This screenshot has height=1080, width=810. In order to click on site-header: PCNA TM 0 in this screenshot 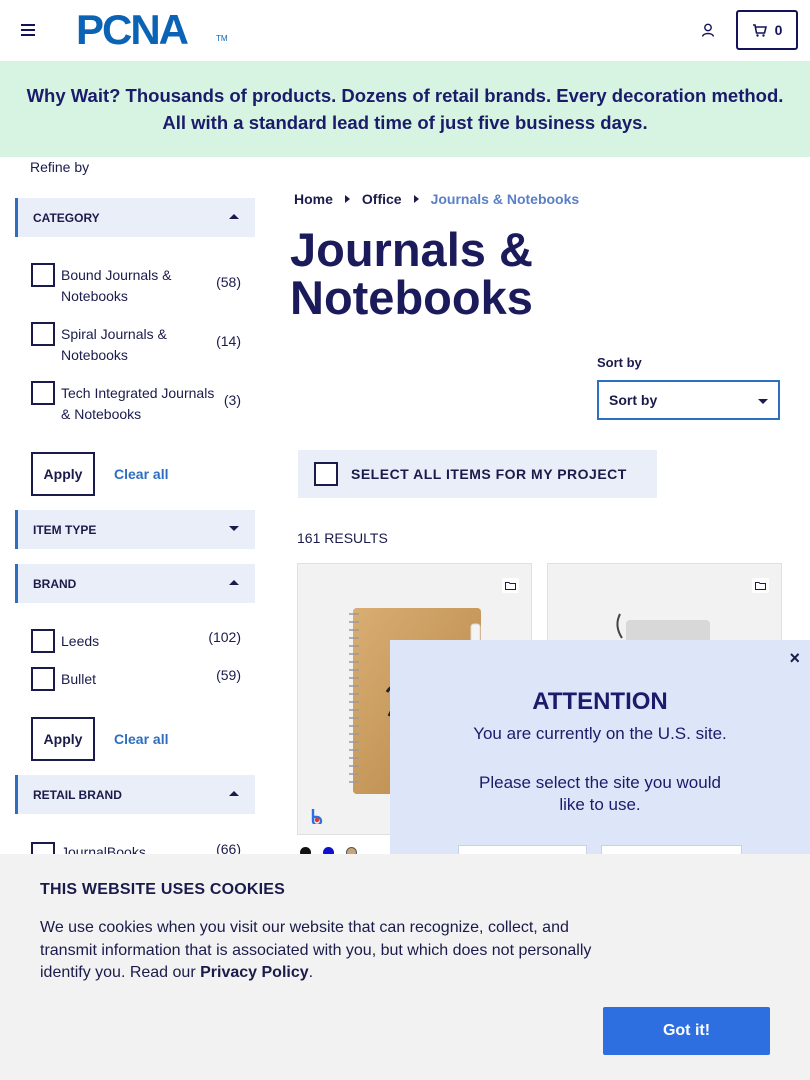, I will do `click(405, 30)`.